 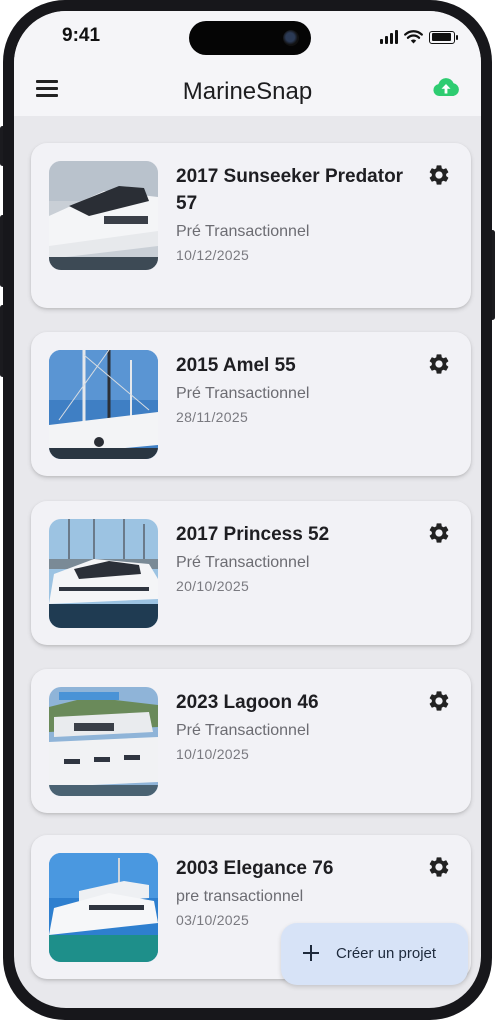 What do you see at coordinates (311, 953) in the screenshot?
I see `plus-icon` at bounding box center [311, 953].